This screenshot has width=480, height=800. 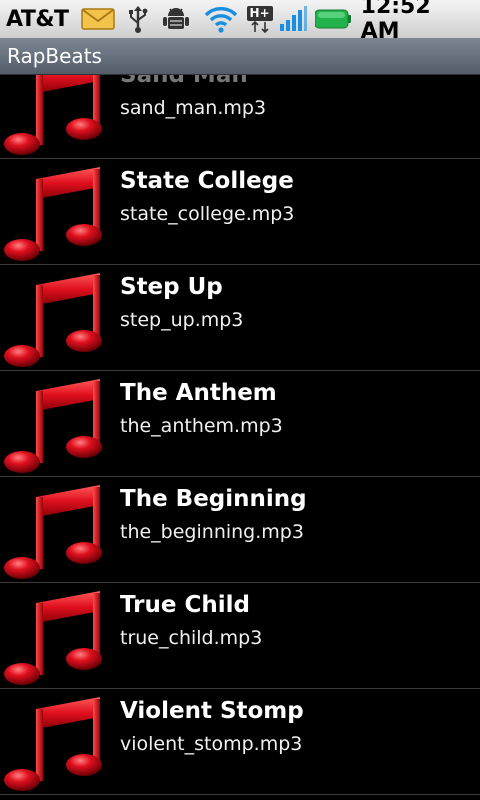 I want to click on song-filename: the_anthem.mp3, so click(x=201, y=426).